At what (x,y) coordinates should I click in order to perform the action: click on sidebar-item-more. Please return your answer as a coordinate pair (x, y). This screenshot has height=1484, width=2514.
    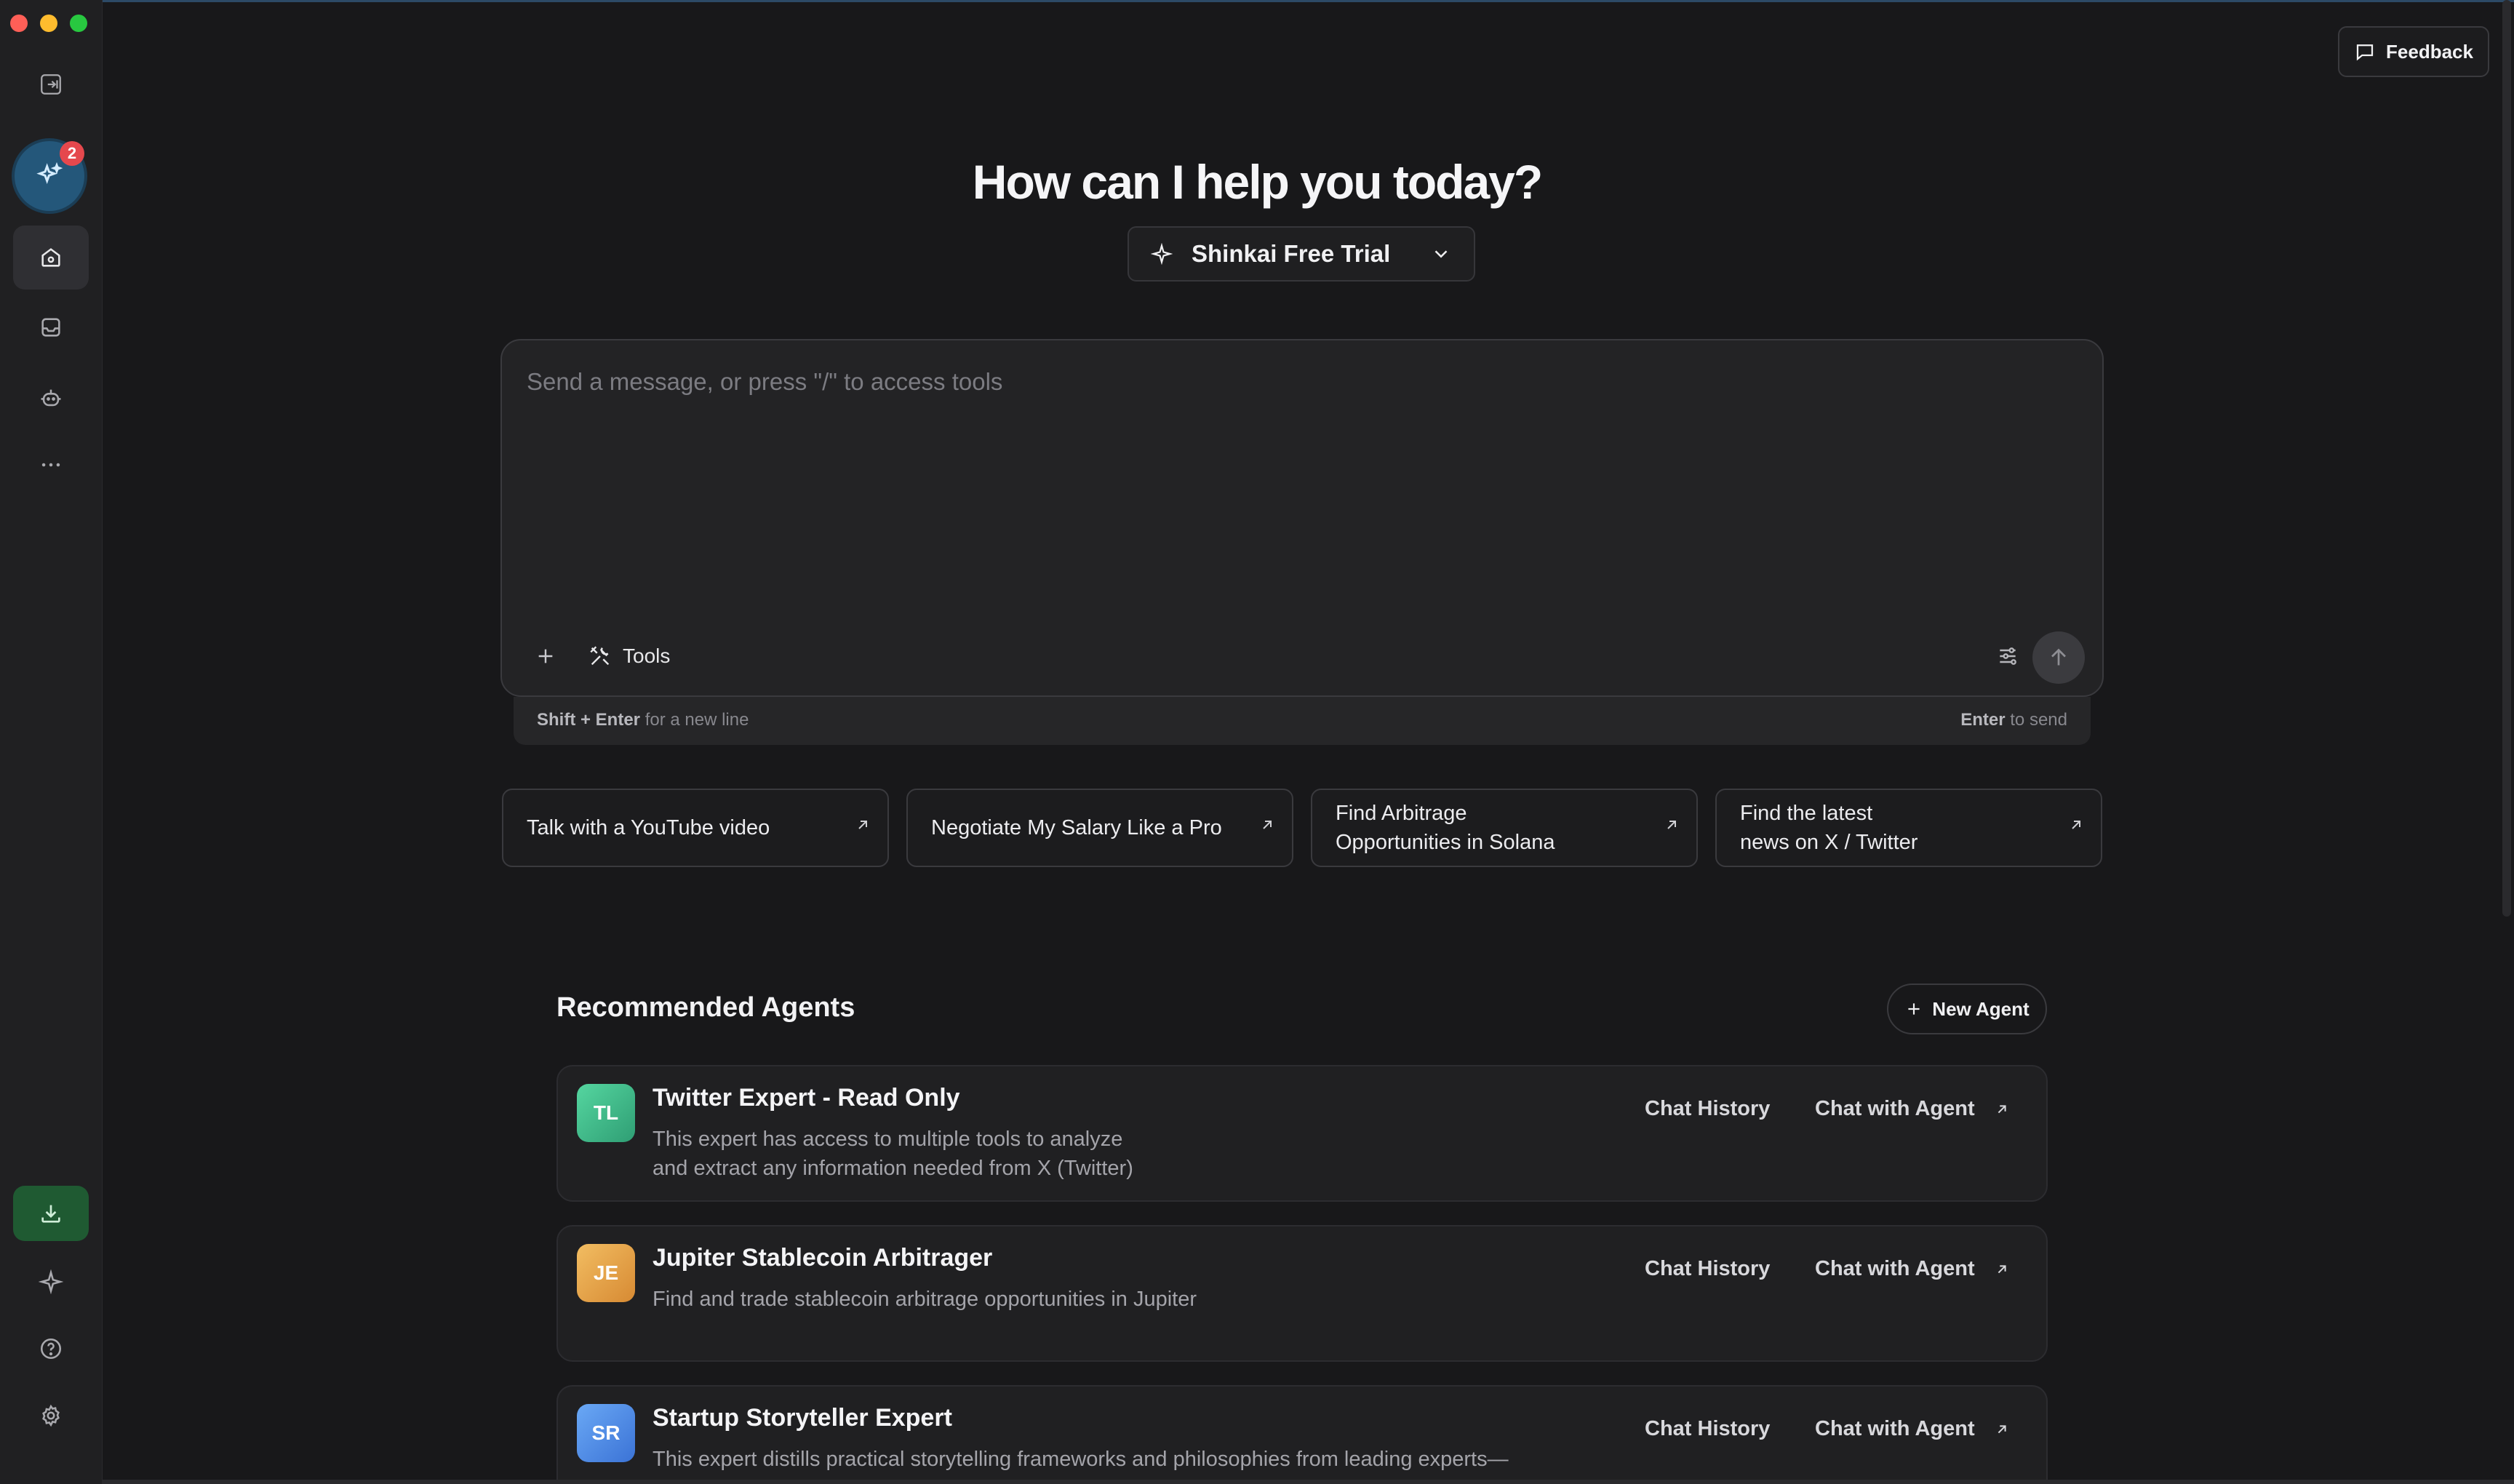
    Looking at the image, I should click on (51, 465).